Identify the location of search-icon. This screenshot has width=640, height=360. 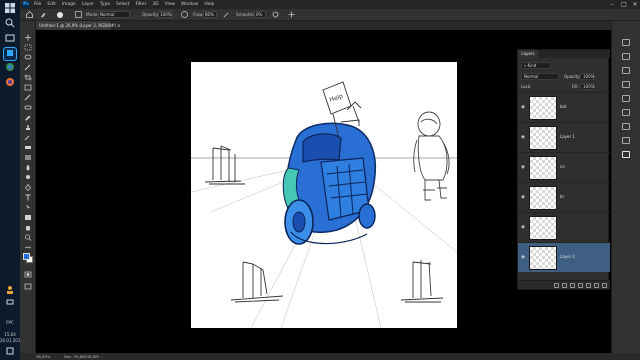
(10, 25).